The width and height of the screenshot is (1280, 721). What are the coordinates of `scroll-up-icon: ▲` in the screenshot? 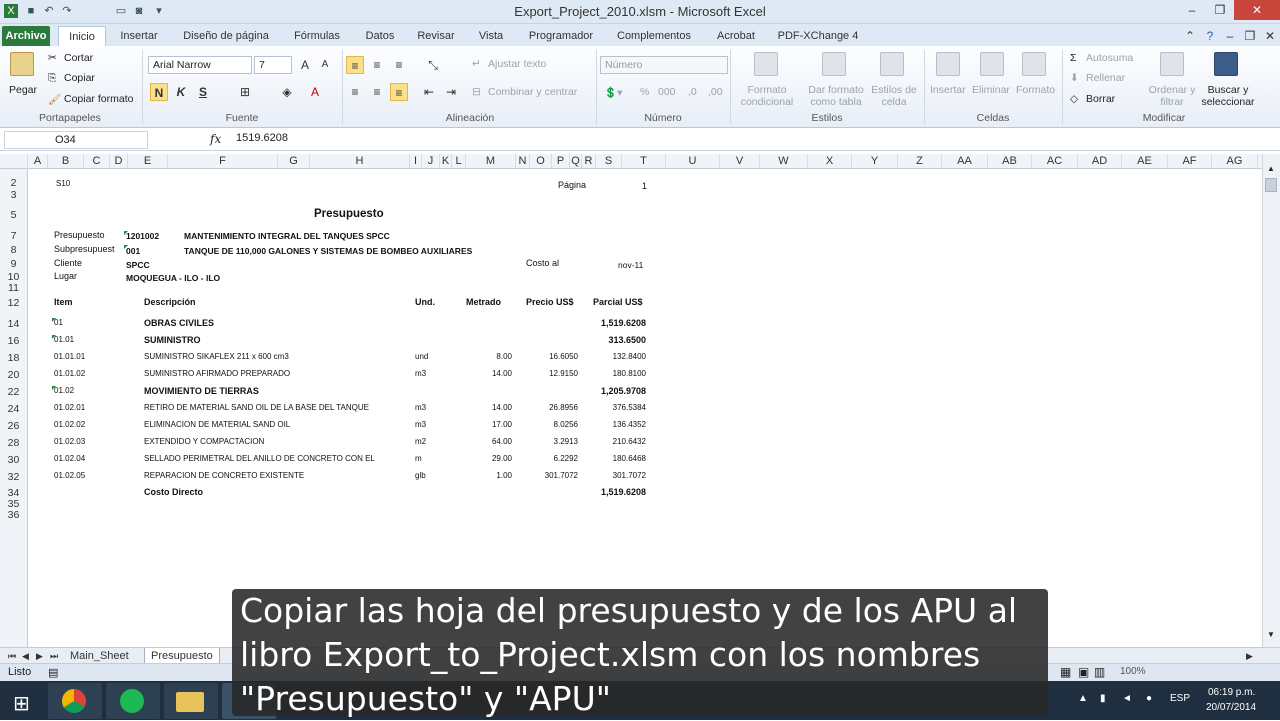 It's located at (1271, 169).